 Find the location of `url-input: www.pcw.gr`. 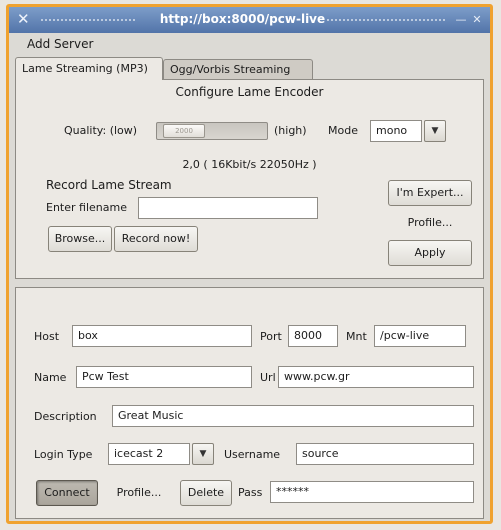

url-input: www.pcw.gr is located at coordinates (376, 377).